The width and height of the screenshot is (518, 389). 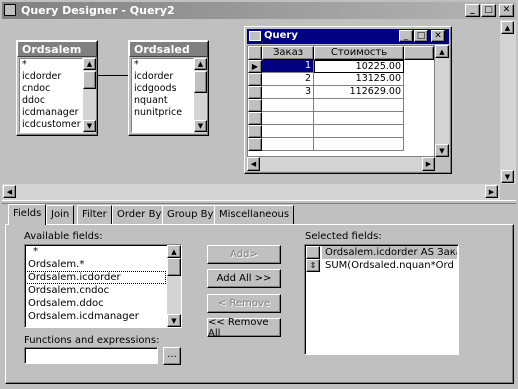 I want to click on main-titlebar: Query Designer - Query2 _ □ ✕, so click(x=259, y=10).